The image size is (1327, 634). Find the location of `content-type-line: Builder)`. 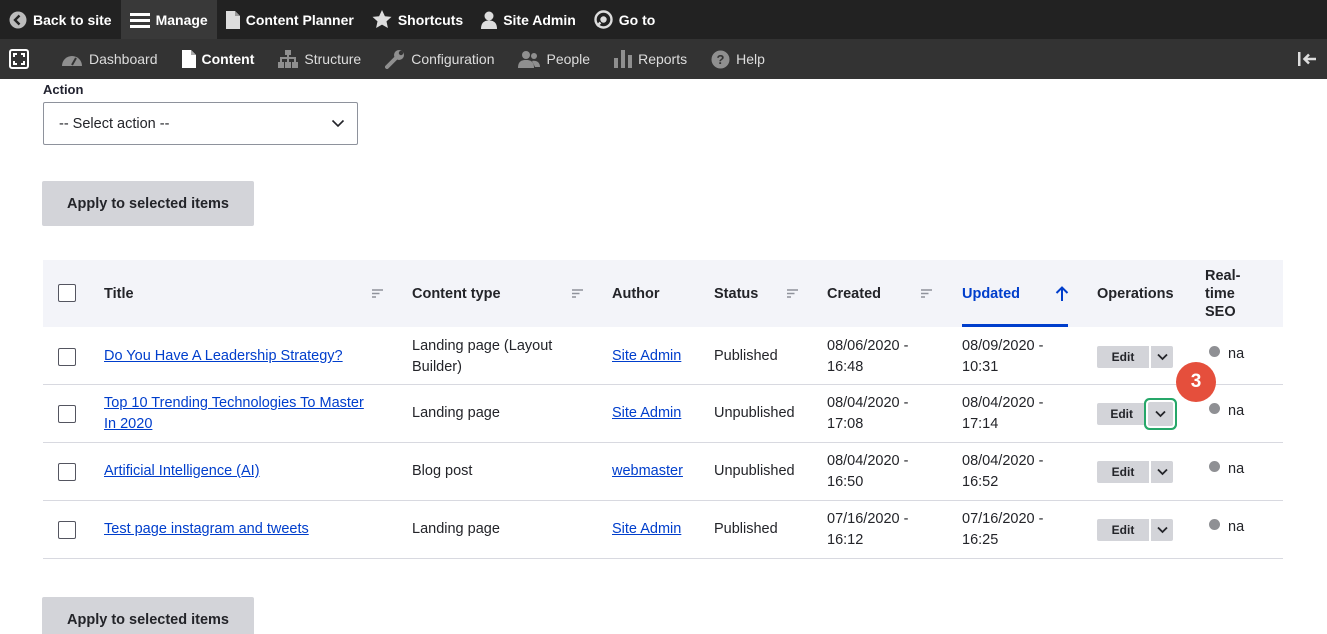

content-type-line: Builder) is located at coordinates (437, 367).